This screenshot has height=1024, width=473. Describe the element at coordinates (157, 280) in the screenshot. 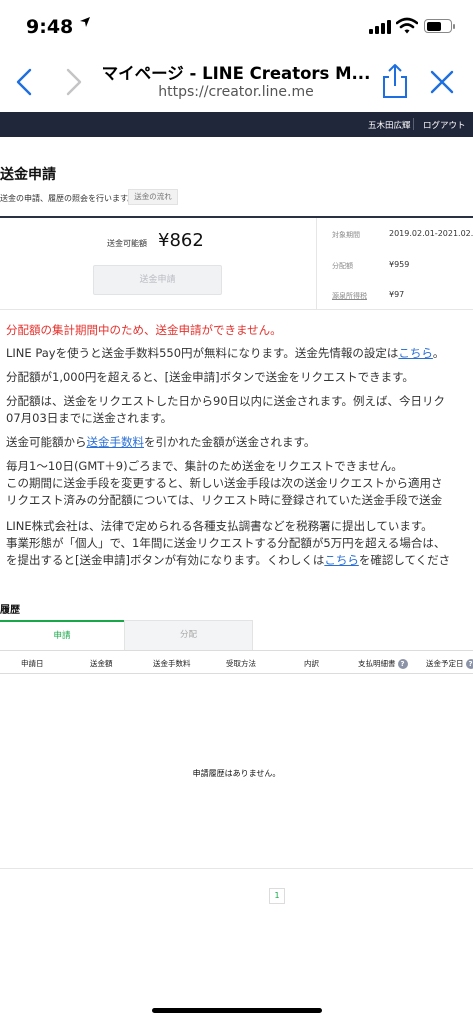

I see `send-request-button: 送金申請` at that location.